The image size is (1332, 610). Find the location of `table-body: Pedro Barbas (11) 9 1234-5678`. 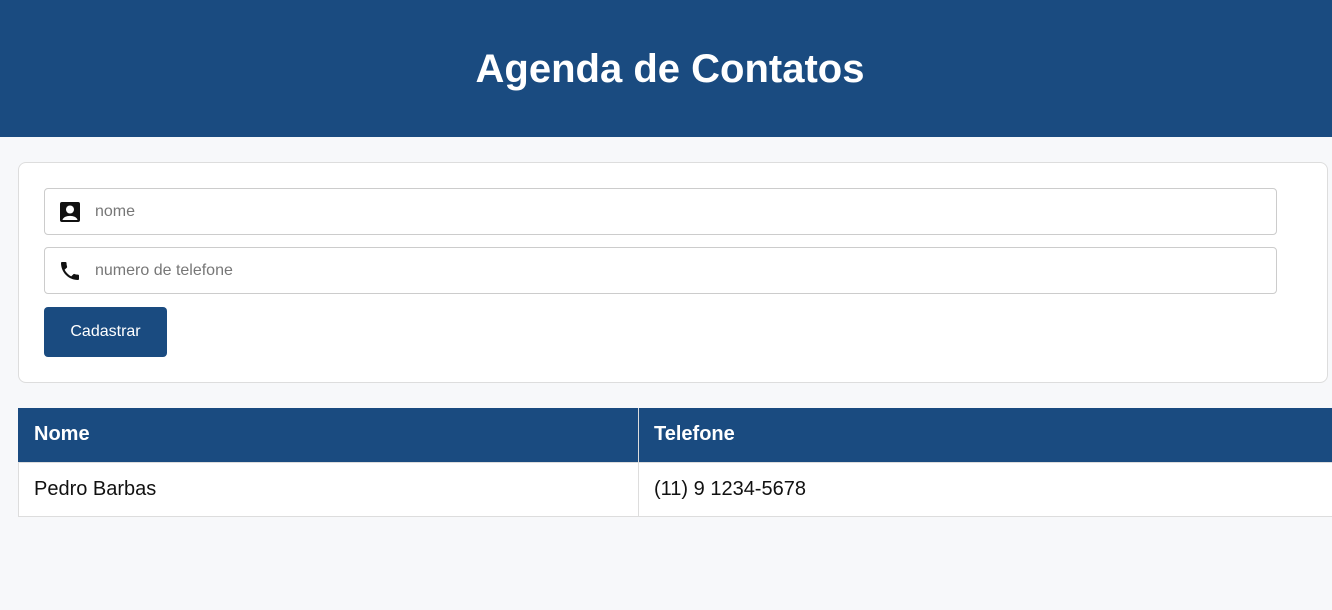

table-body: Pedro Barbas (11) 9 1234-5678 is located at coordinates (675, 489).